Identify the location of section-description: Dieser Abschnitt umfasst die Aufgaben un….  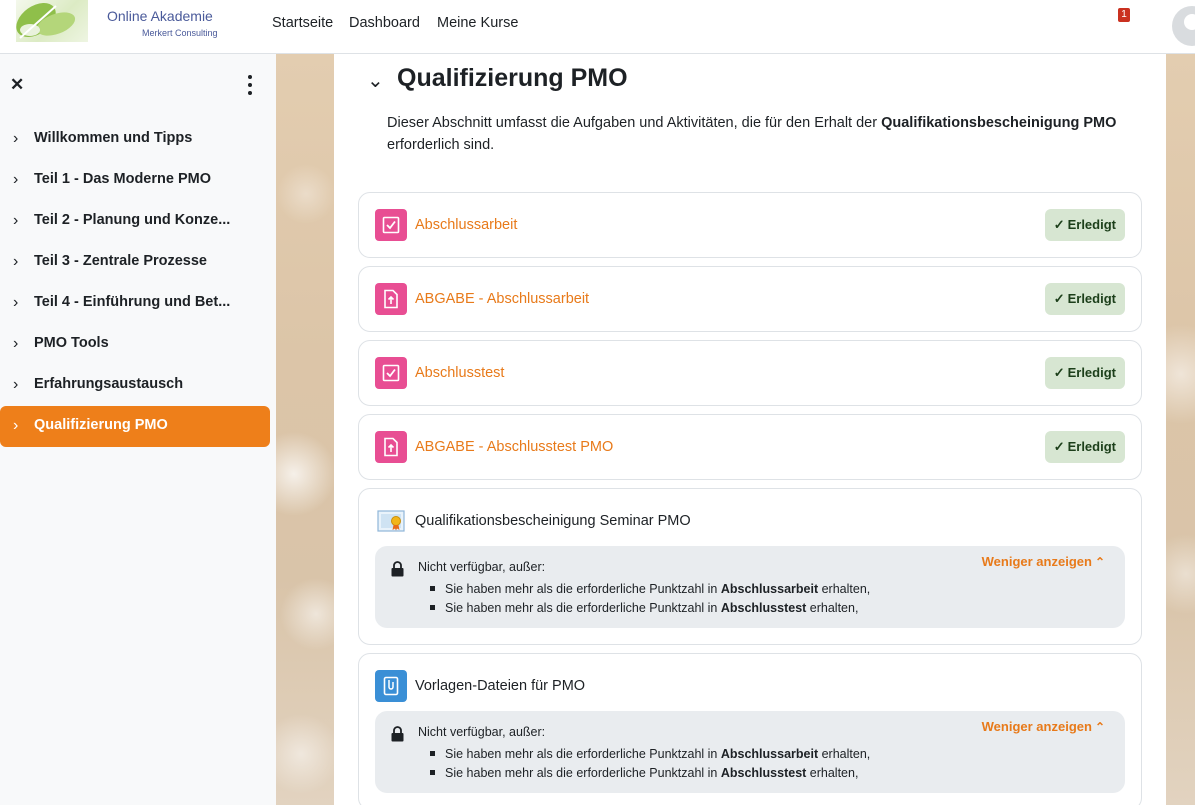
(772, 134).